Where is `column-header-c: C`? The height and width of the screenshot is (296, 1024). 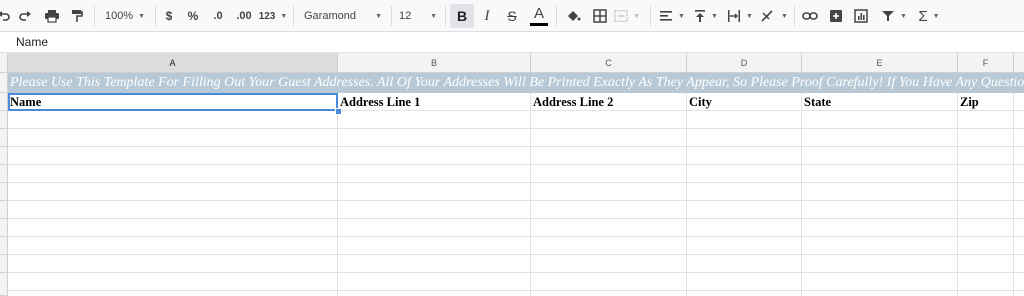
column-header-c: C is located at coordinates (609, 63).